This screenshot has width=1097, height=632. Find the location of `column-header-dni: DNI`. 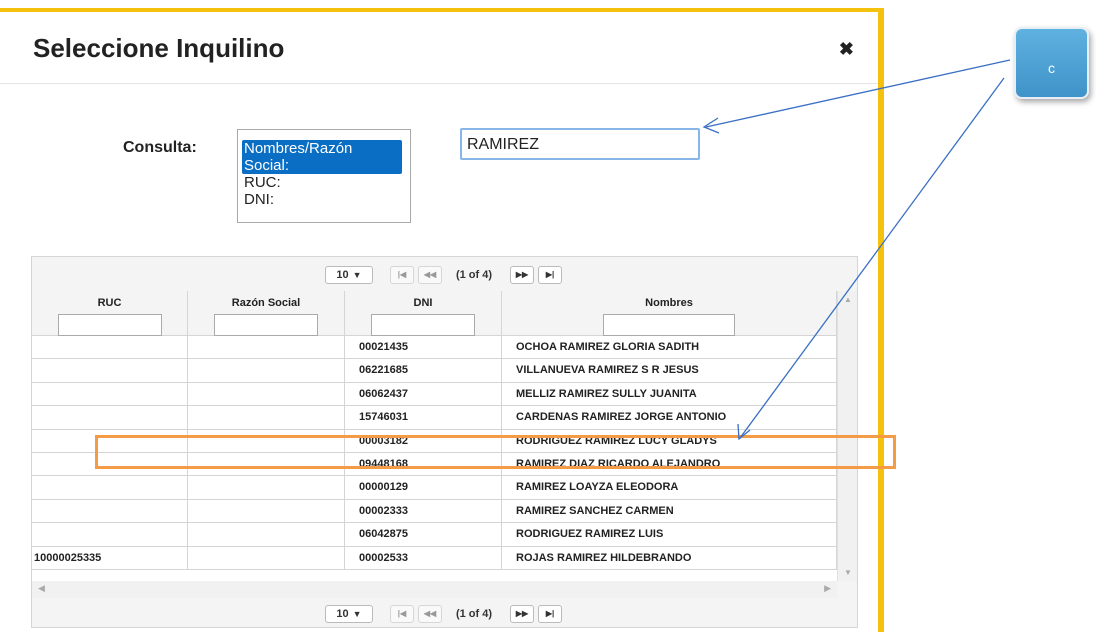

column-header-dni: DNI is located at coordinates (423, 313).